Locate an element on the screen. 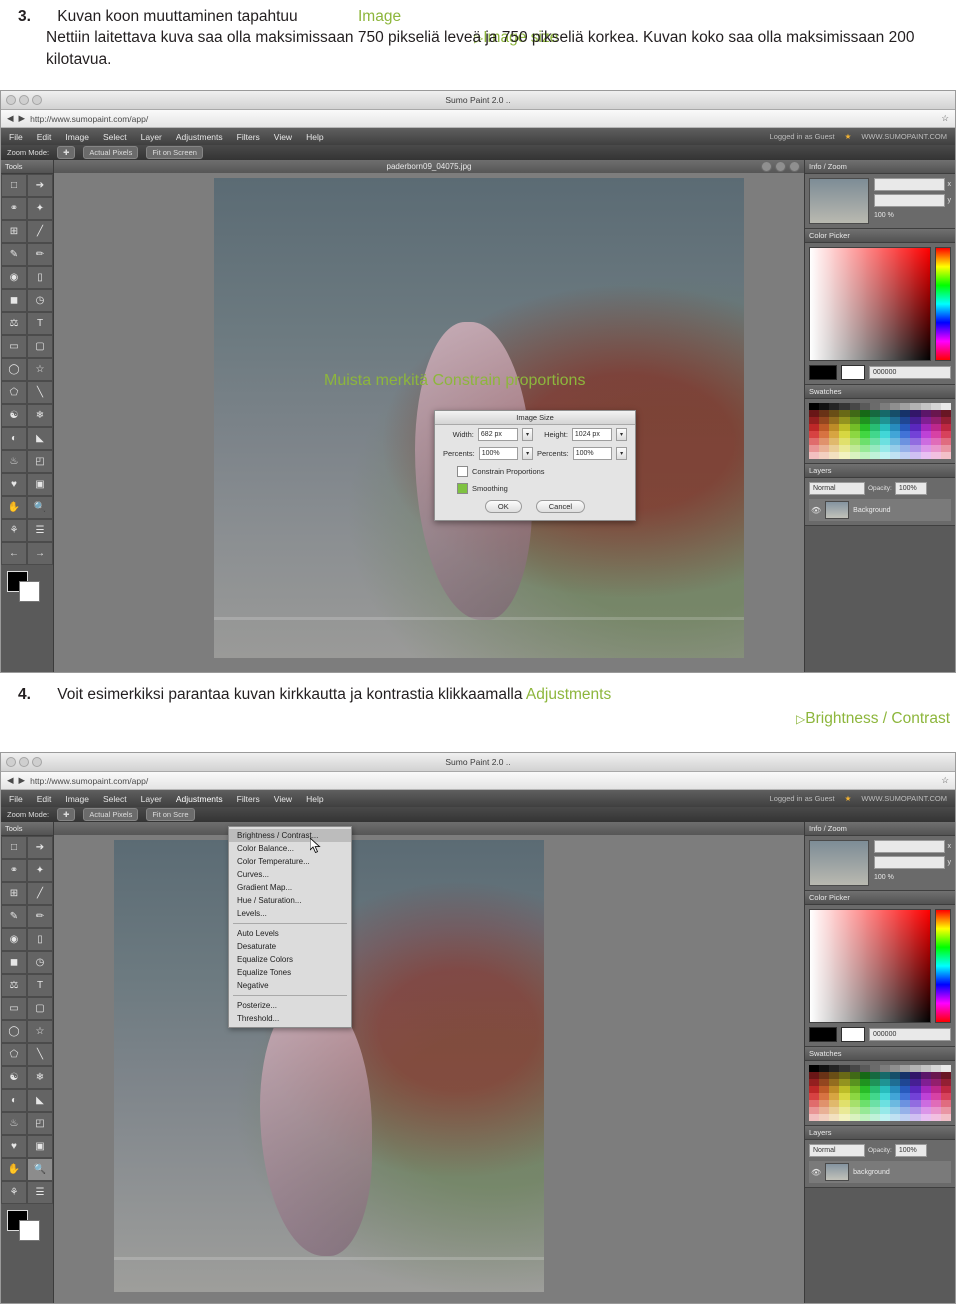 Image resolution: width=960 pixels, height=1304 pixels. tool-sponge-icon: ▣ is located at coordinates (40, 484).